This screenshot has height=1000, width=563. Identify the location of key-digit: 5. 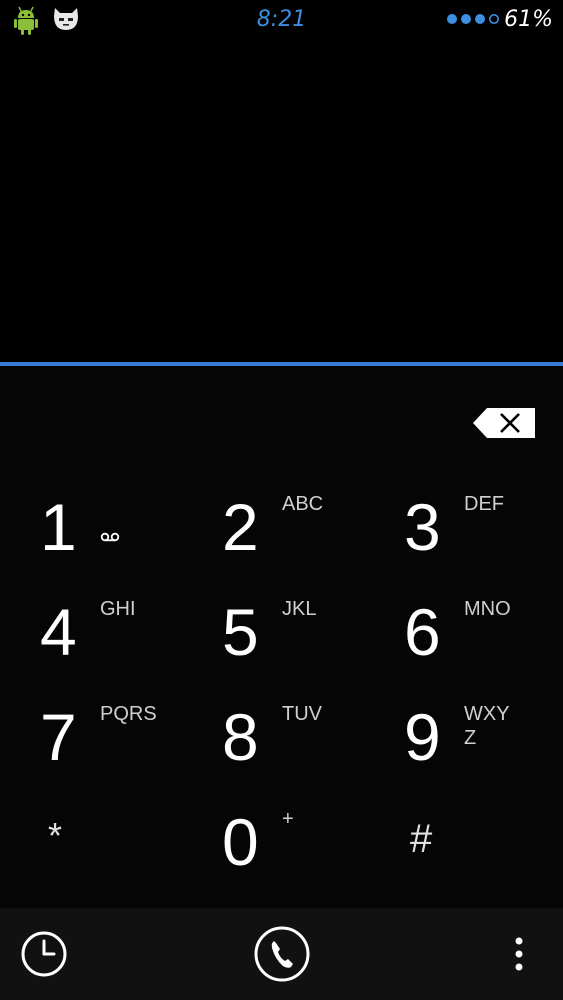
(240, 632).